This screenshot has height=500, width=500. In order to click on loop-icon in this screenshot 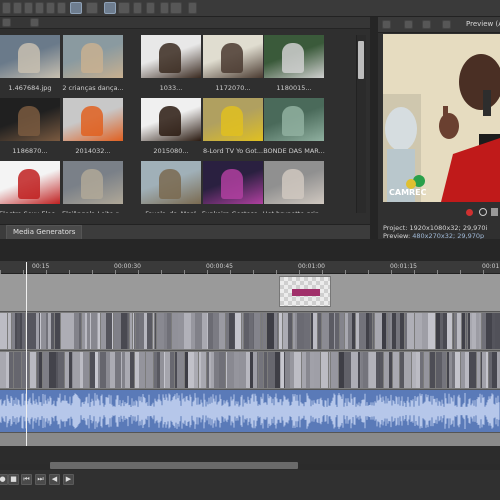, I will do `click(483, 212)`.